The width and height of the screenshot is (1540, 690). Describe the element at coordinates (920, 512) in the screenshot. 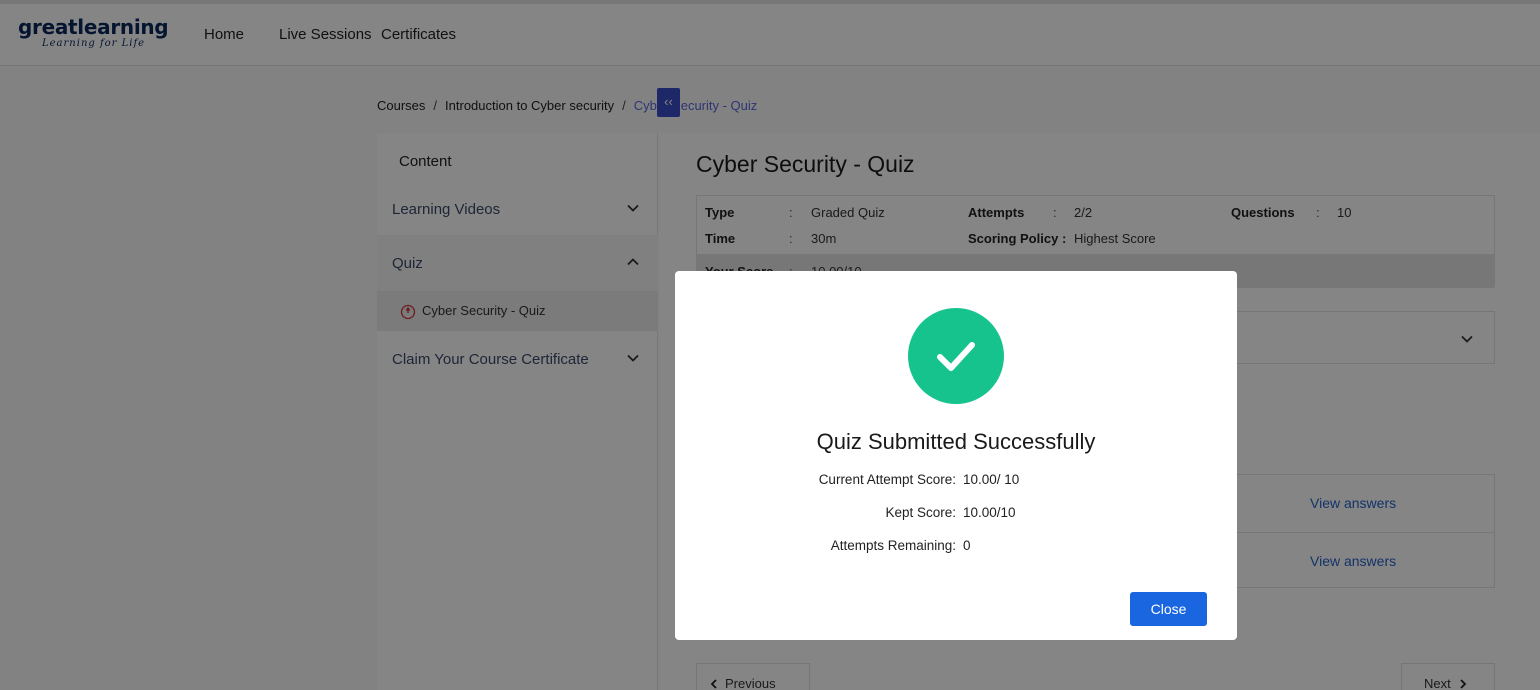

I see `row-label: Kept Score:` at that location.